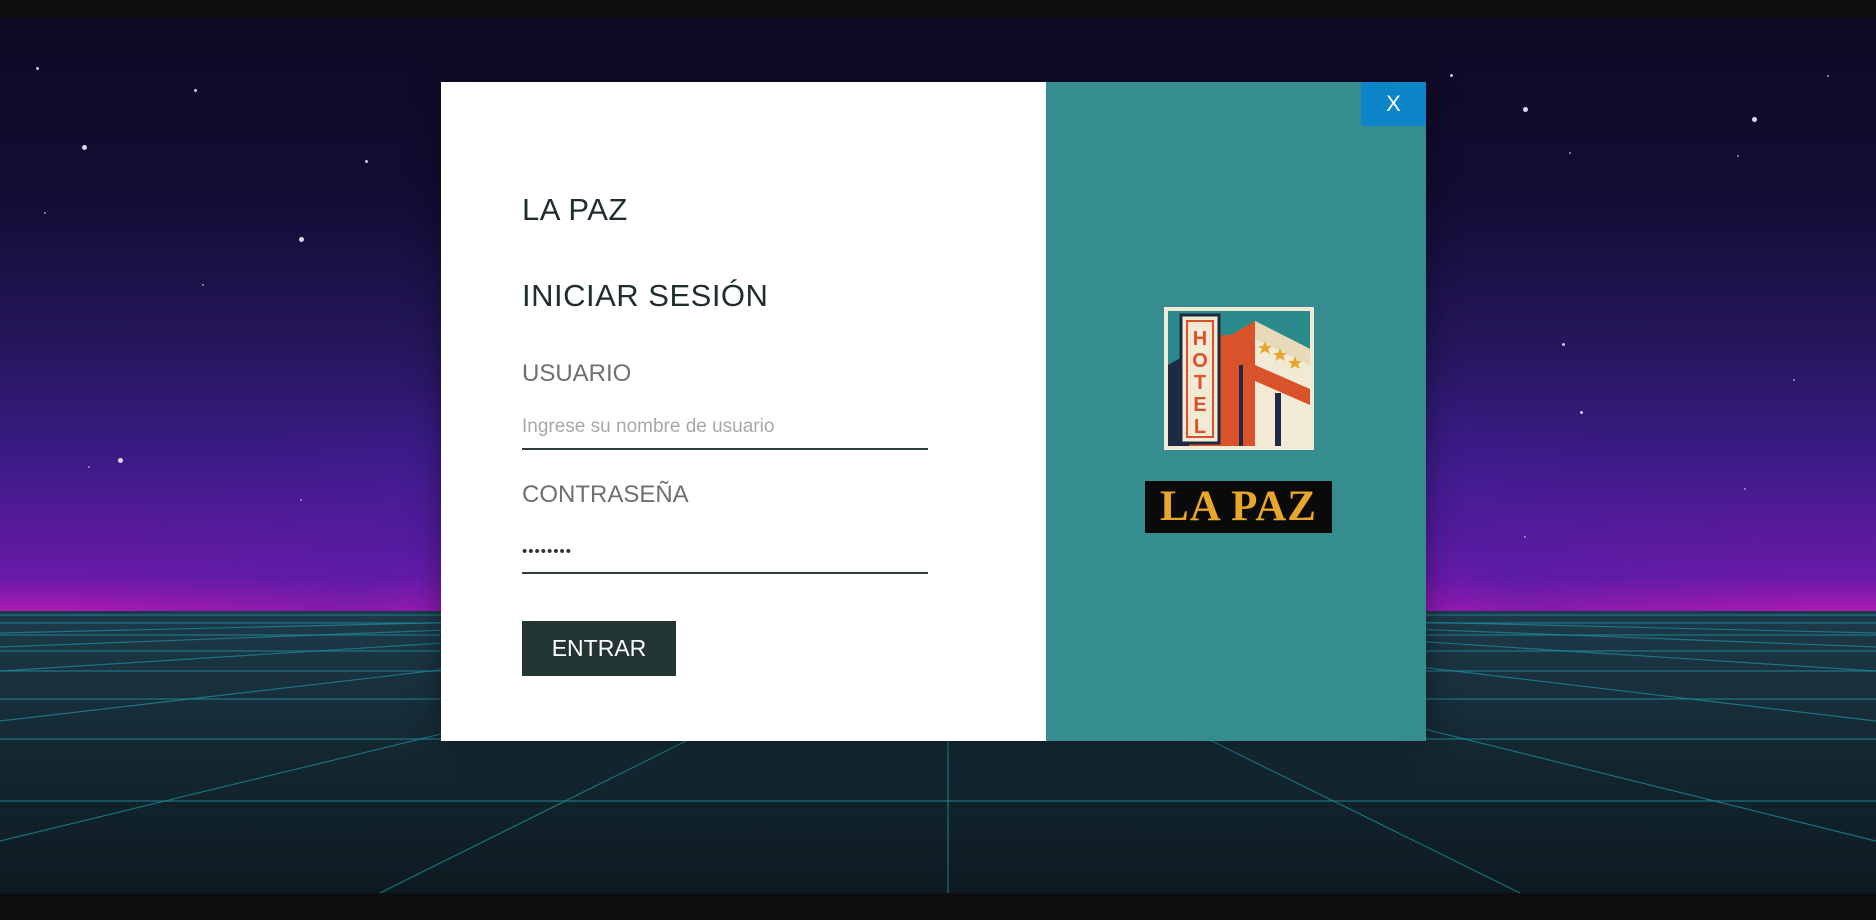  I want to click on brand-title: LA PAZ, so click(575, 209).